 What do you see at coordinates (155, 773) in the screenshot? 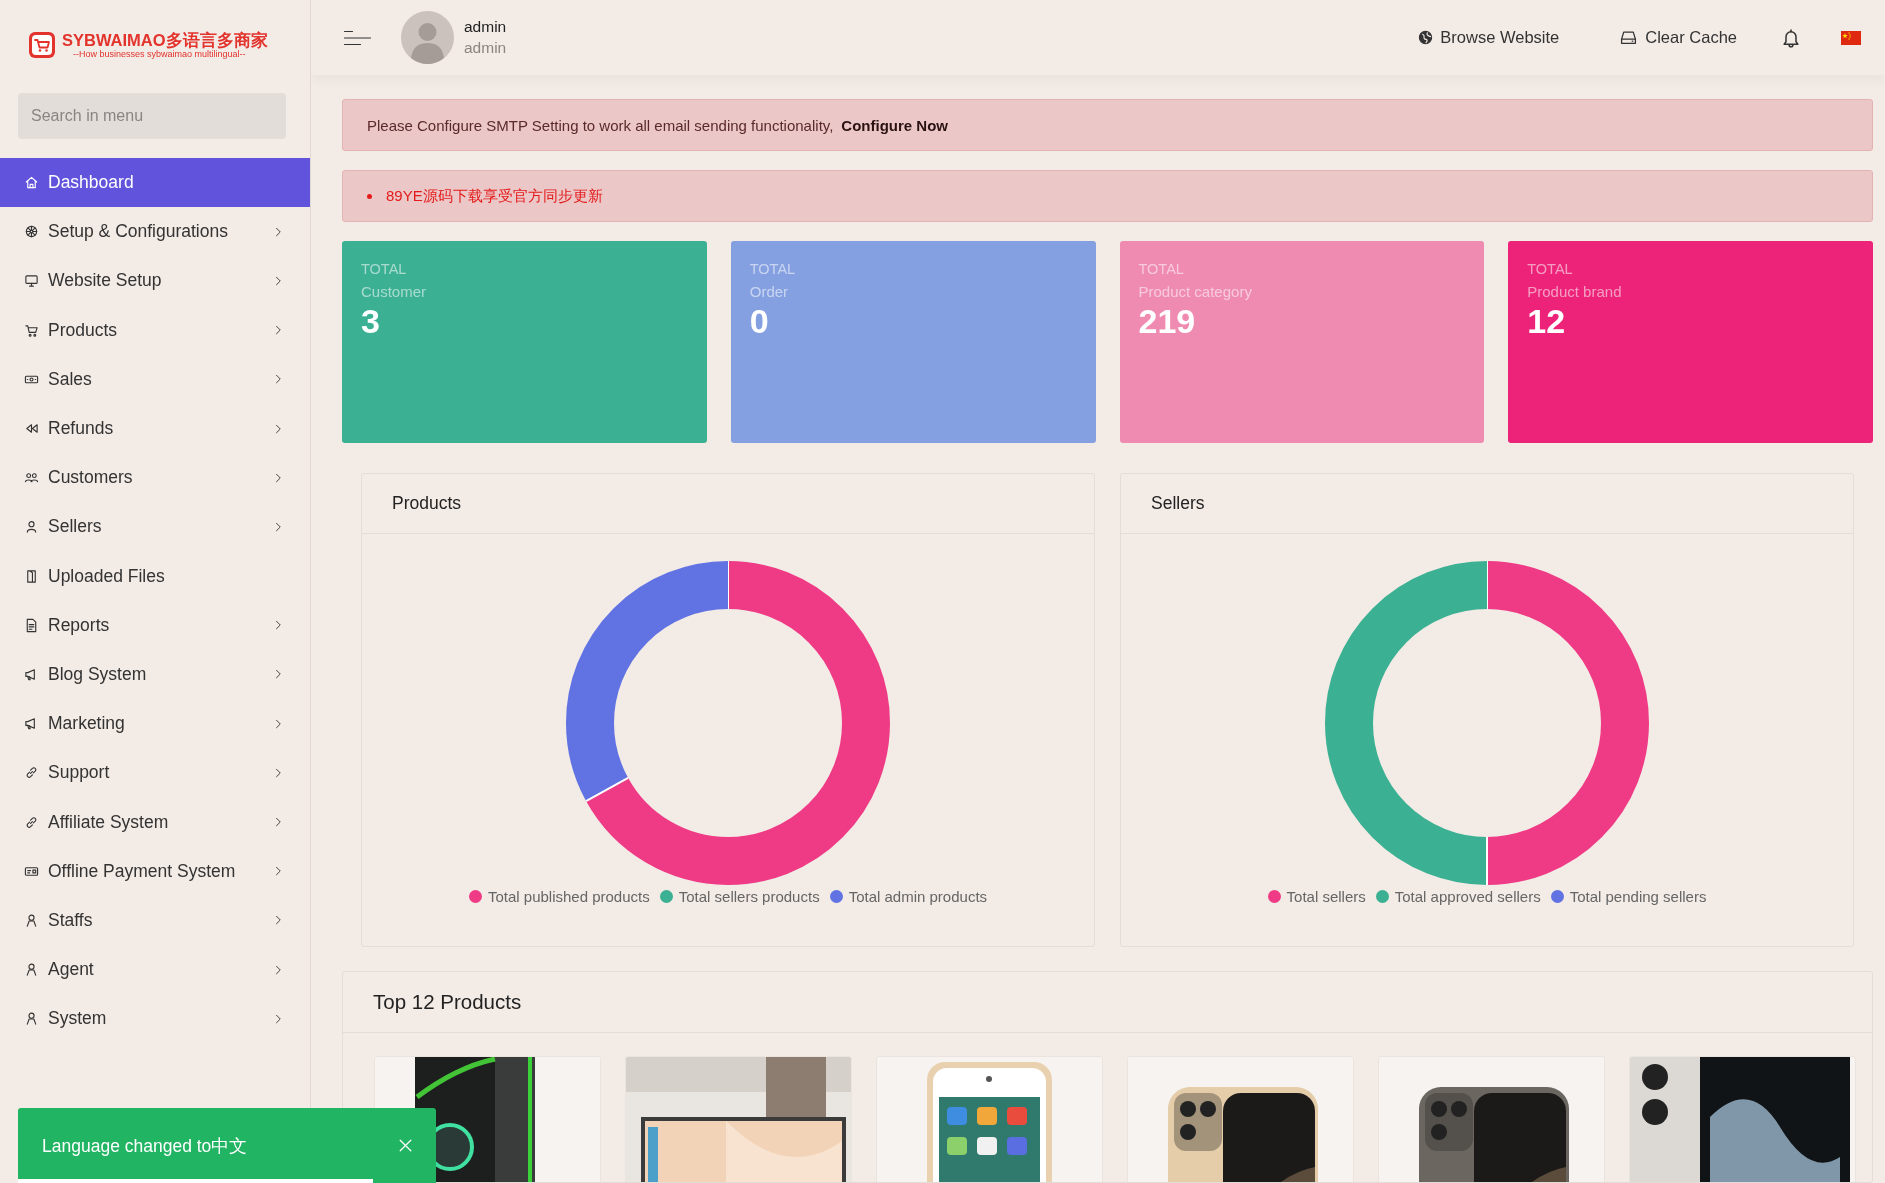
I see `sidebar-item: Support` at bounding box center [155, 773].